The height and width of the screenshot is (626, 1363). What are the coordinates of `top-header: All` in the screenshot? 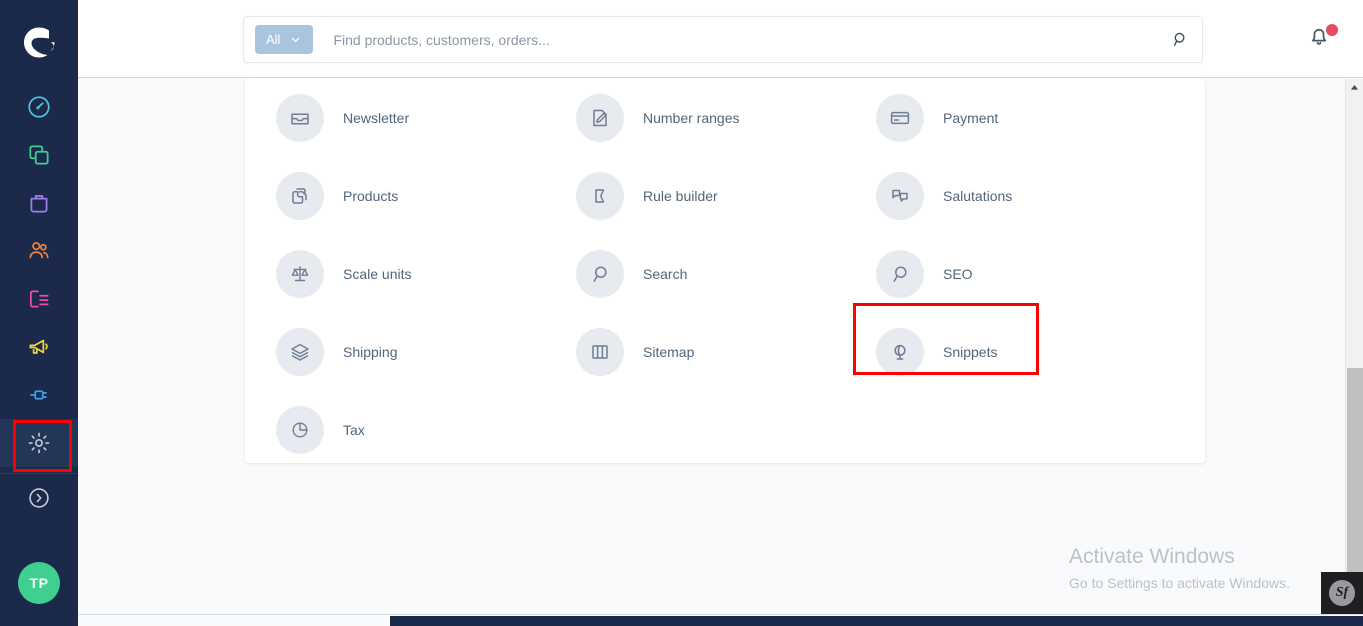 It's located at (720, 39).